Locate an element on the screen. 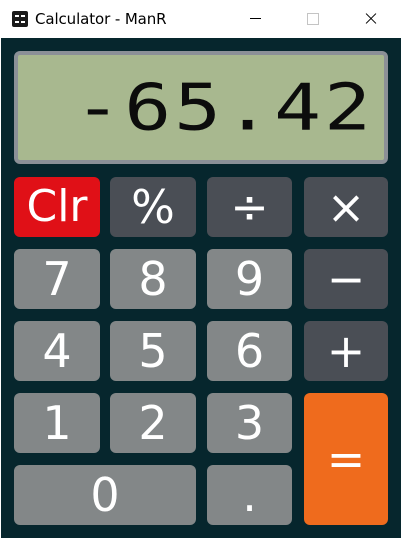 The image size is (402, 539). divide-button: ÷ is located at coordinates (249, 207).